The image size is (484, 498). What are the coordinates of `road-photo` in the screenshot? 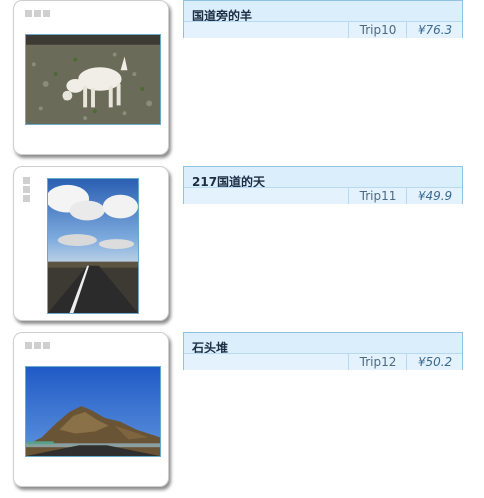 It's located at (93, 246).